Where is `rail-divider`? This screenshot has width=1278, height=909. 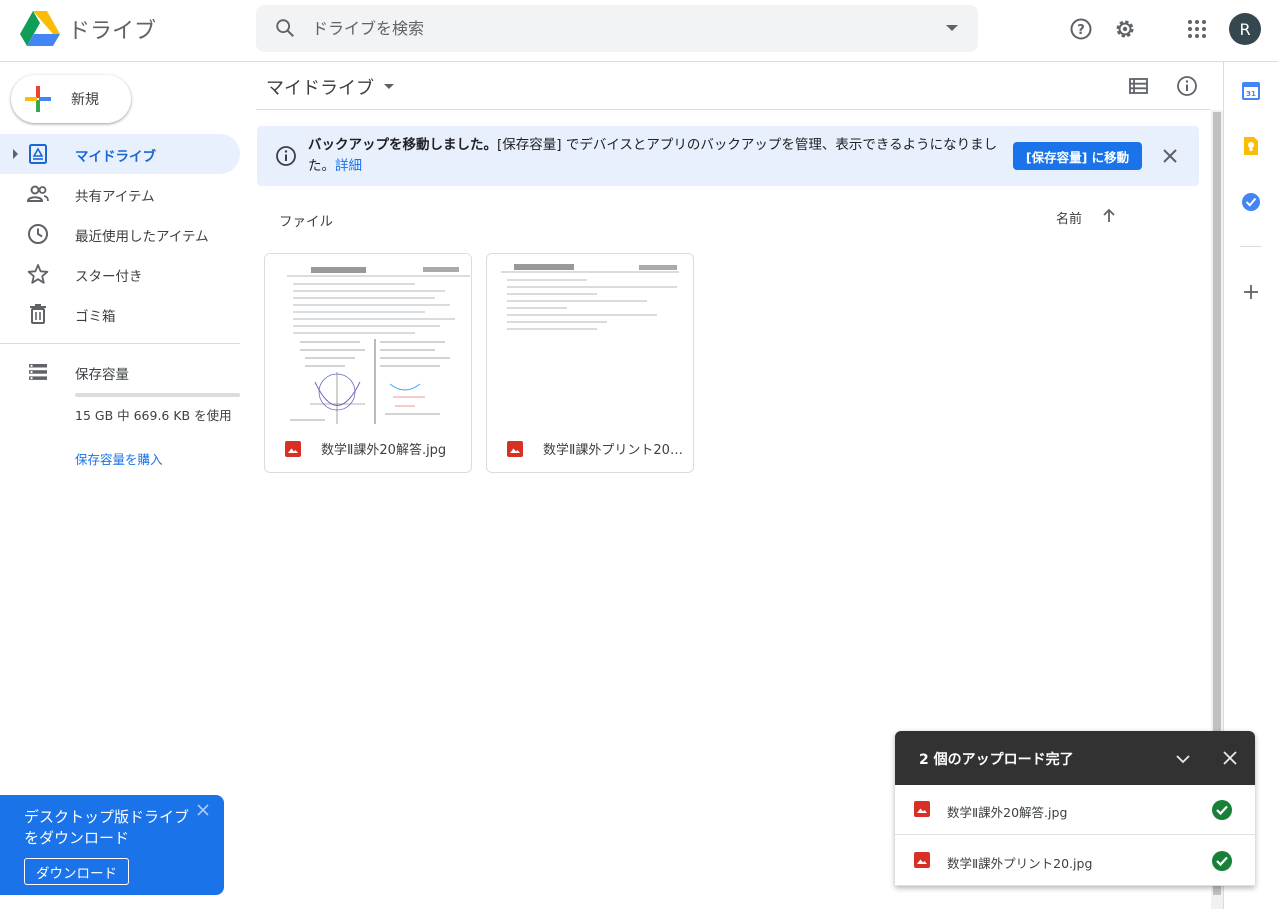
rail-divider is located at coordinates (1251, 246).